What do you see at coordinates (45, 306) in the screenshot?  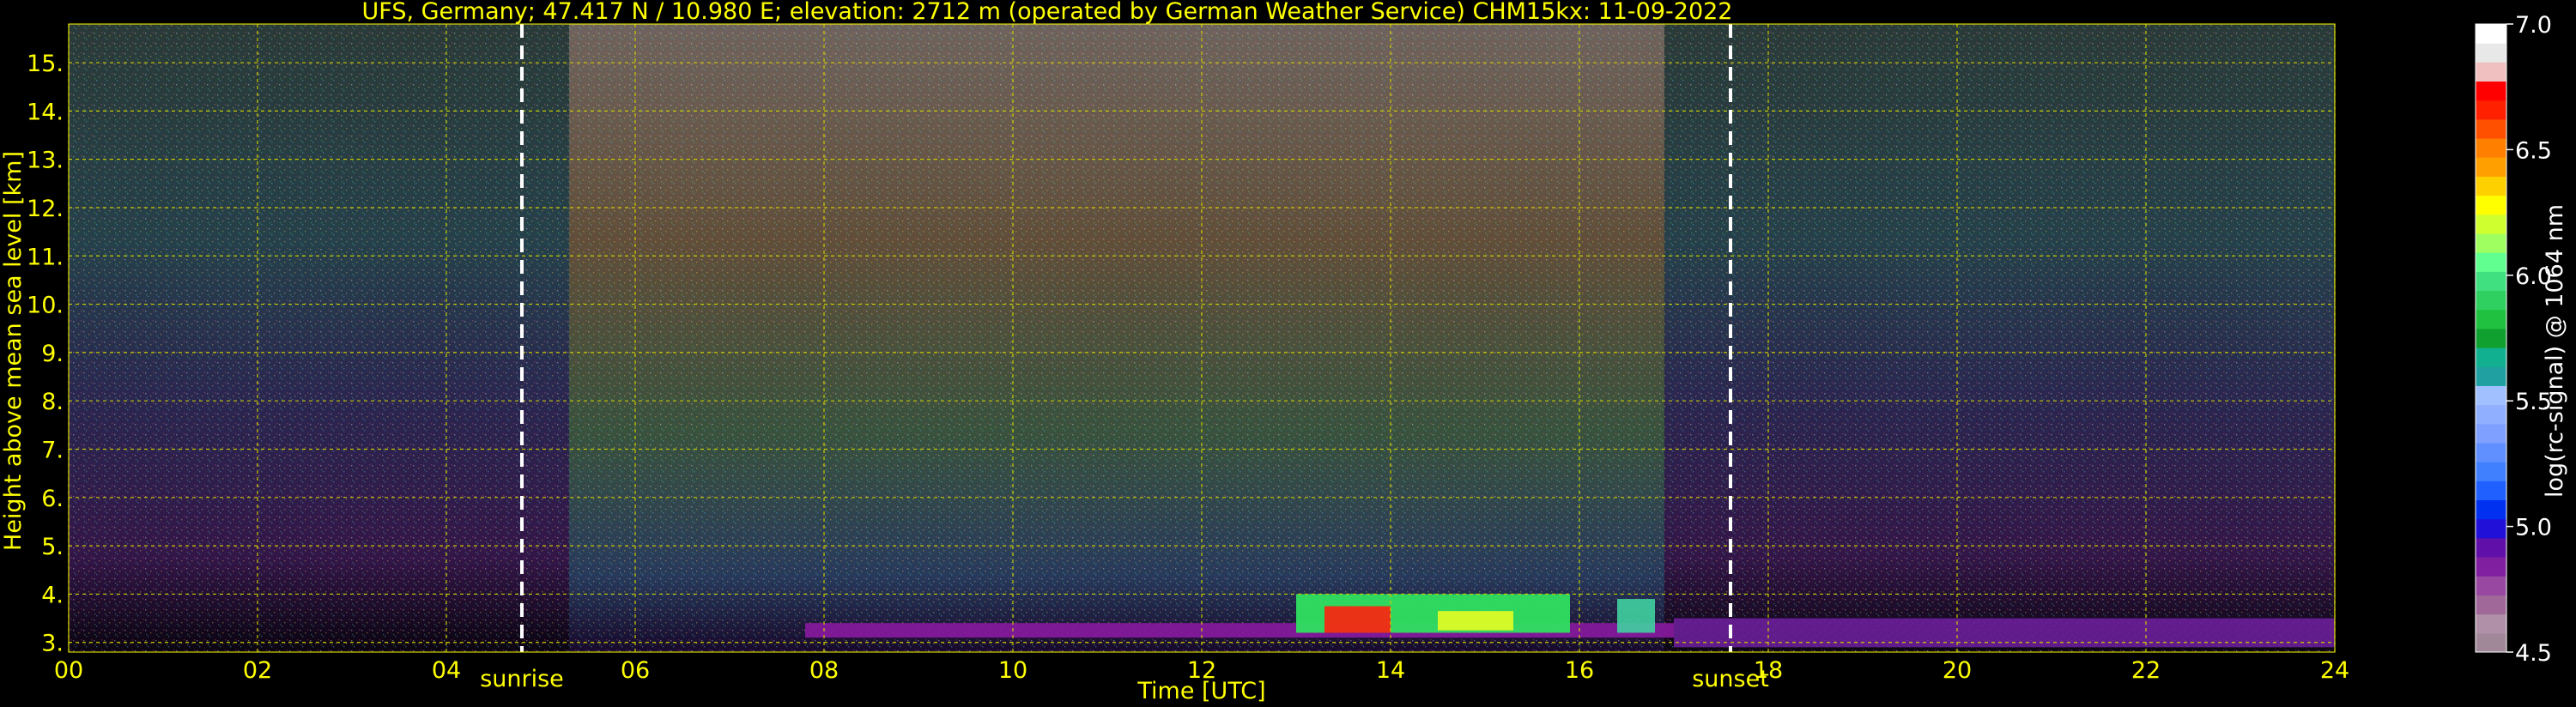 I see `y-tick-label: 10.` at bounding box center [45, 306].